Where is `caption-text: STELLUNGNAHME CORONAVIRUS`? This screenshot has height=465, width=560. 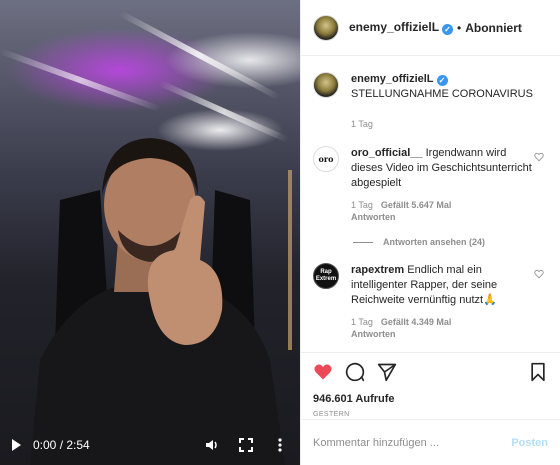 caption-text: STELLUNGNAHME CORONAVIRUS is located at coordinates (442, 94).